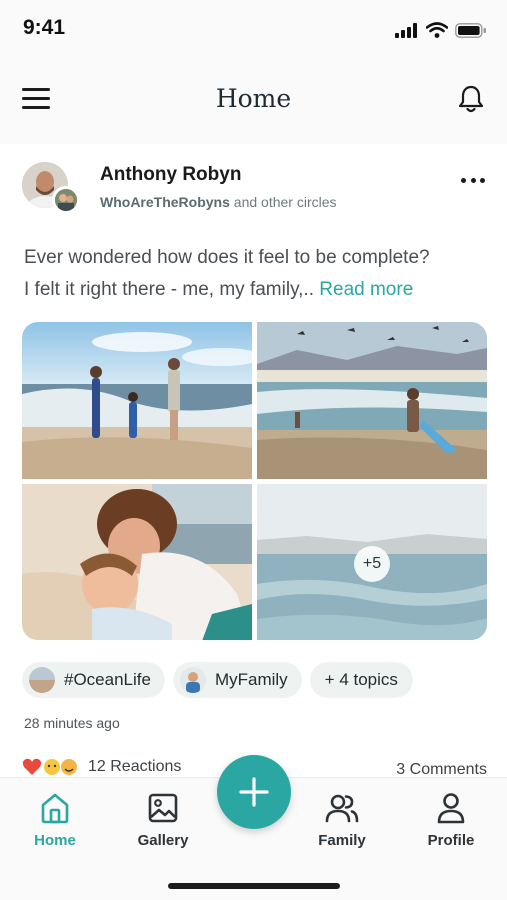  I want to click on tab-family: Family, so click(342, 820).